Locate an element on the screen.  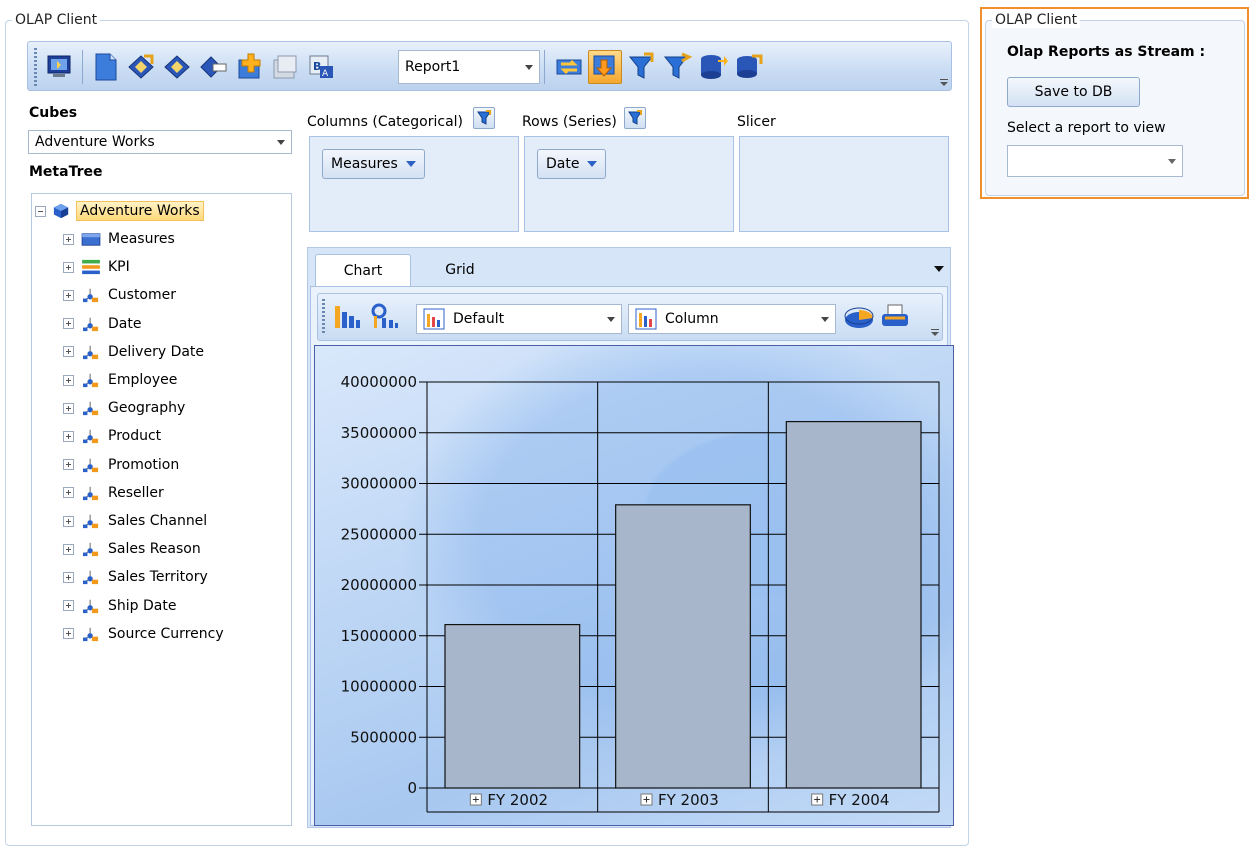
tree-item: Measures is located at coordinates (119, 239).